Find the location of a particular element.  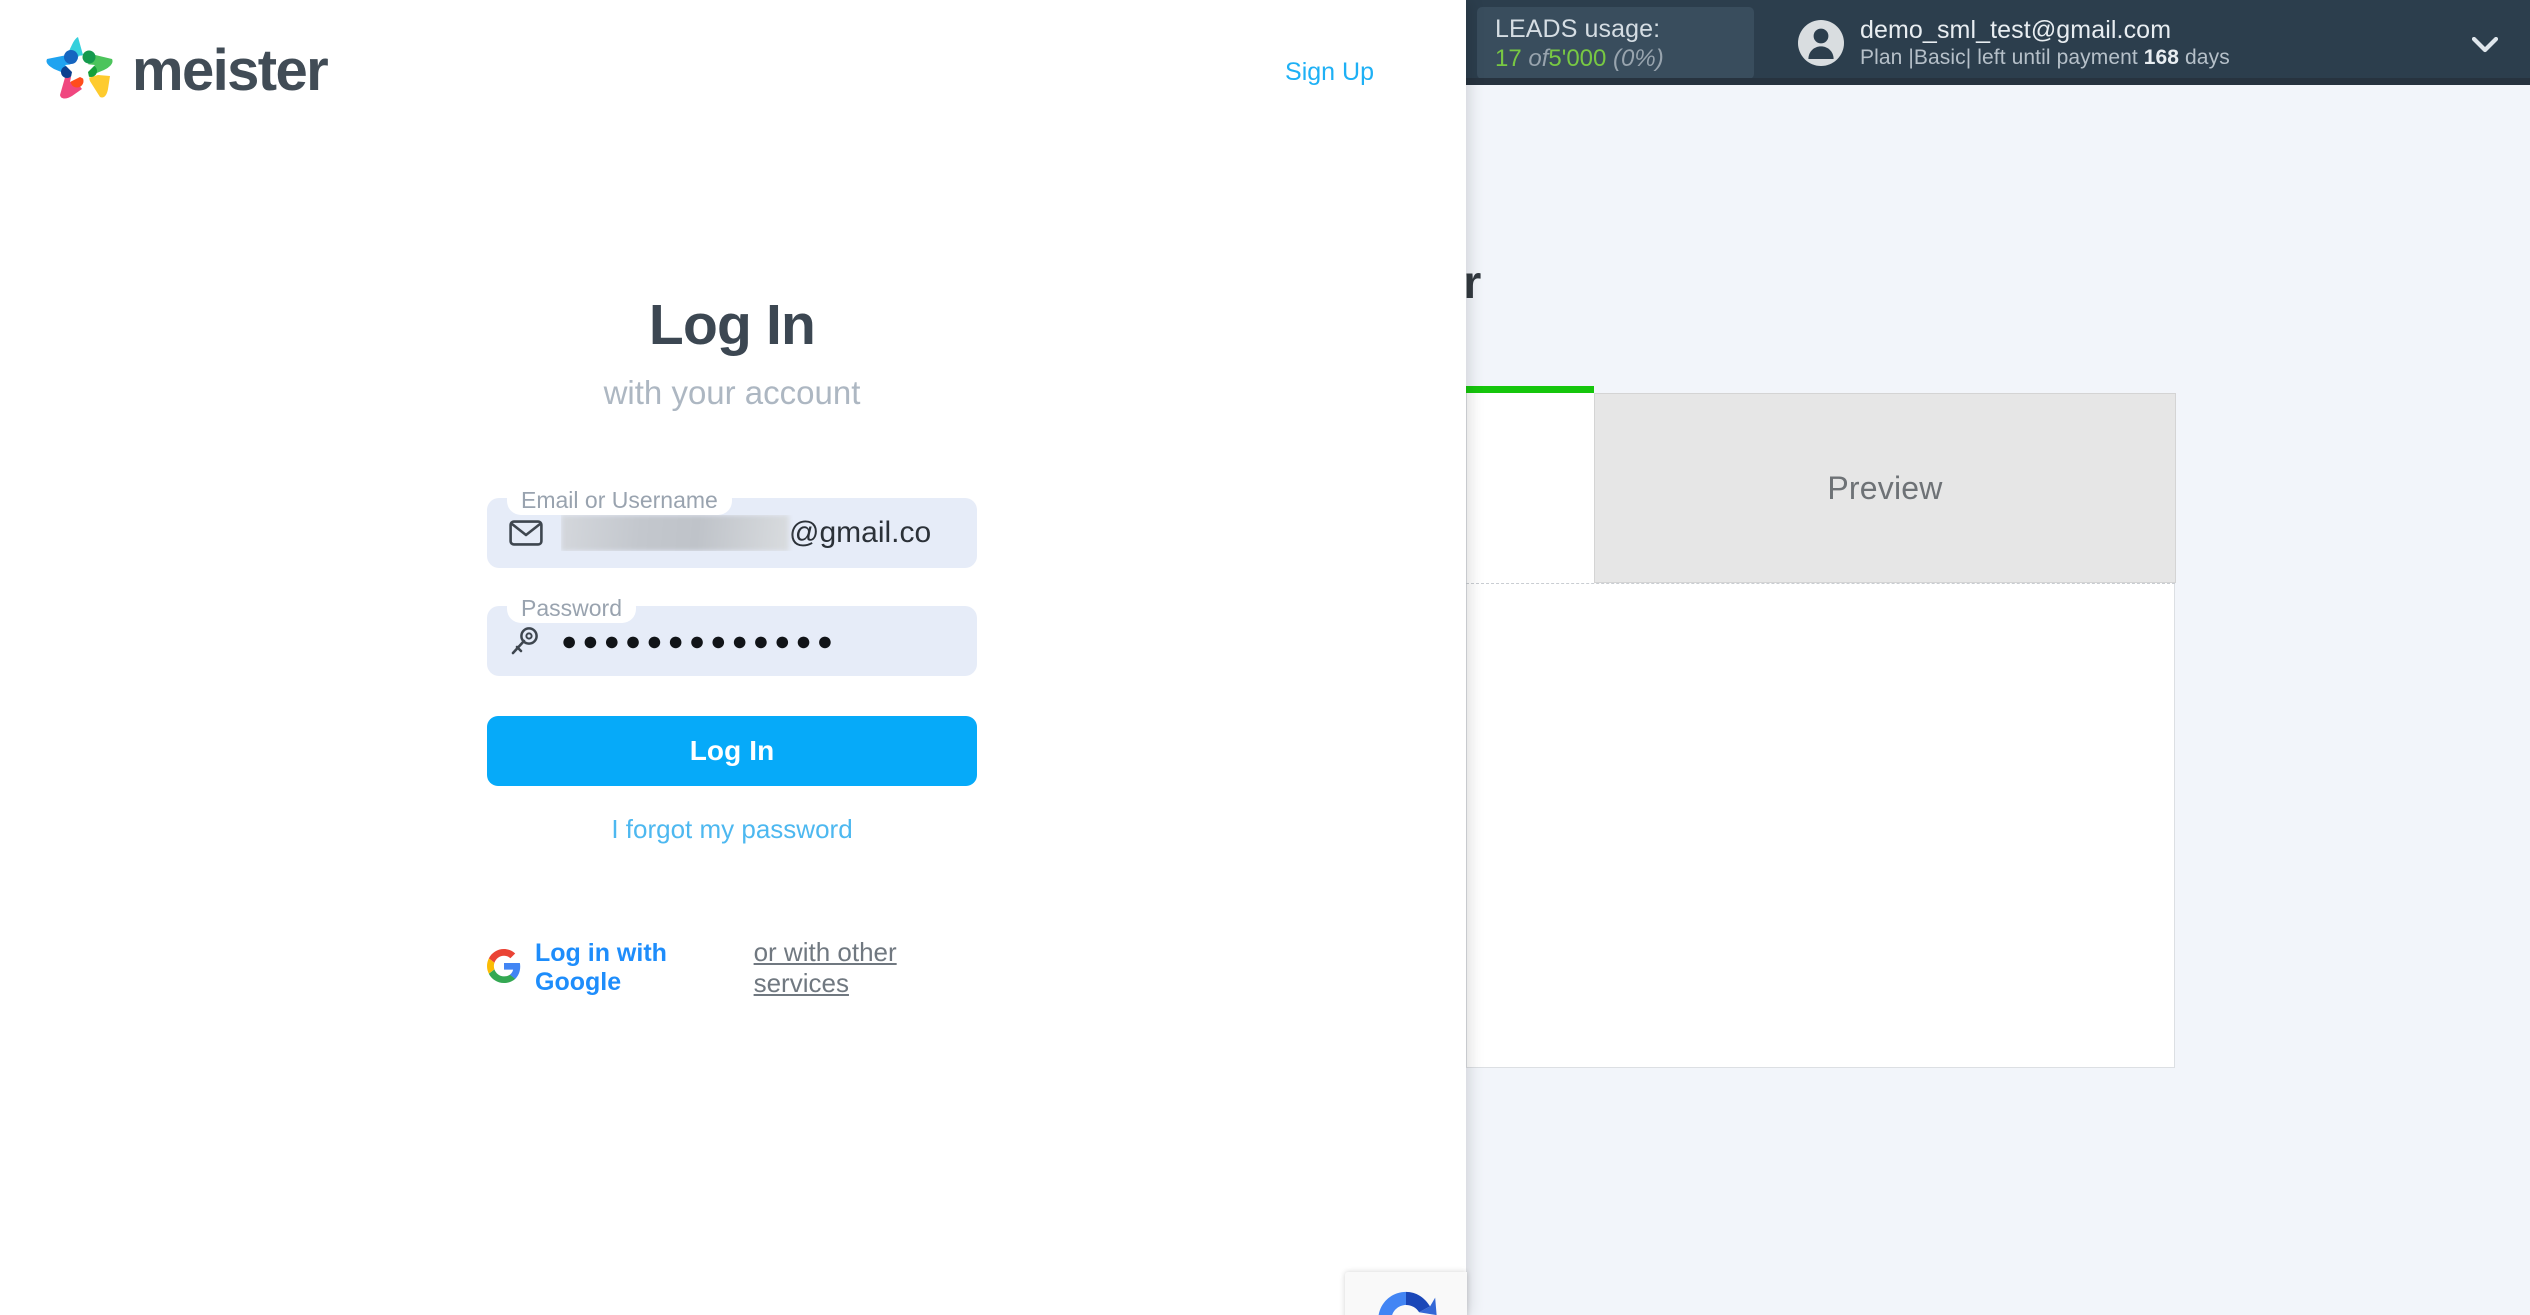

envelope-icon is located at coordinates (528, 533).